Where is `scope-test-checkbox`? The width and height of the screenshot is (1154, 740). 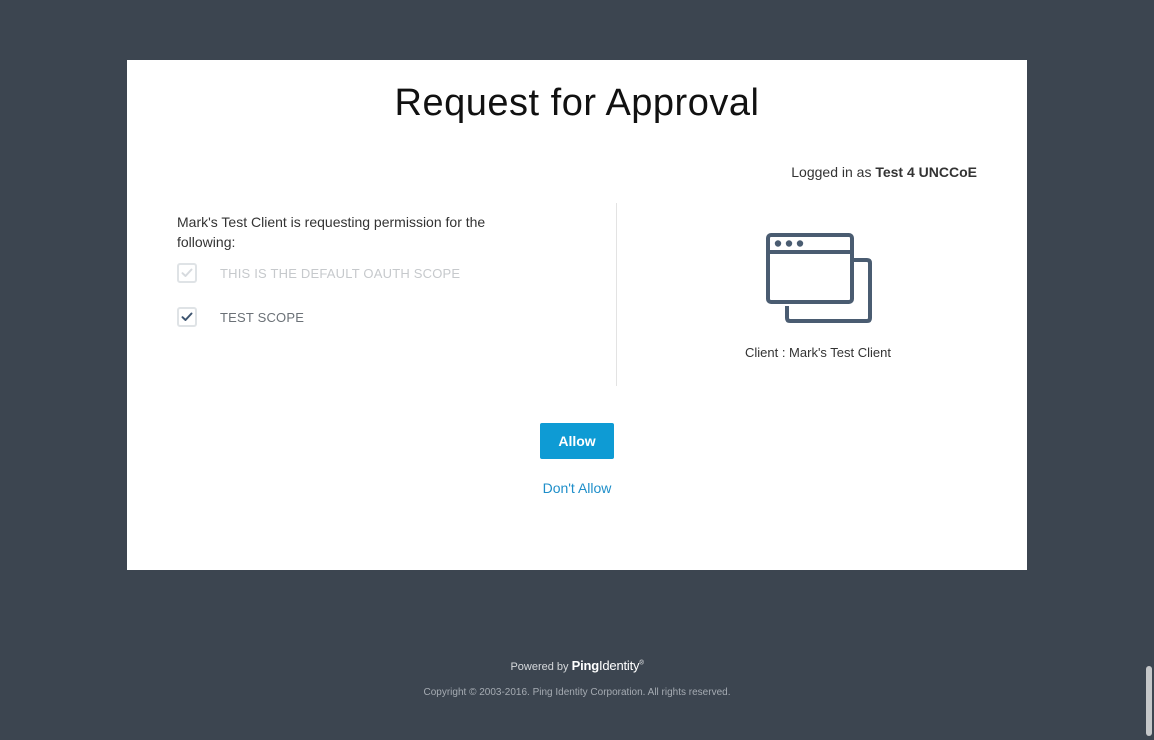
scope-test-checkbox is located at coordinates (187, 317).